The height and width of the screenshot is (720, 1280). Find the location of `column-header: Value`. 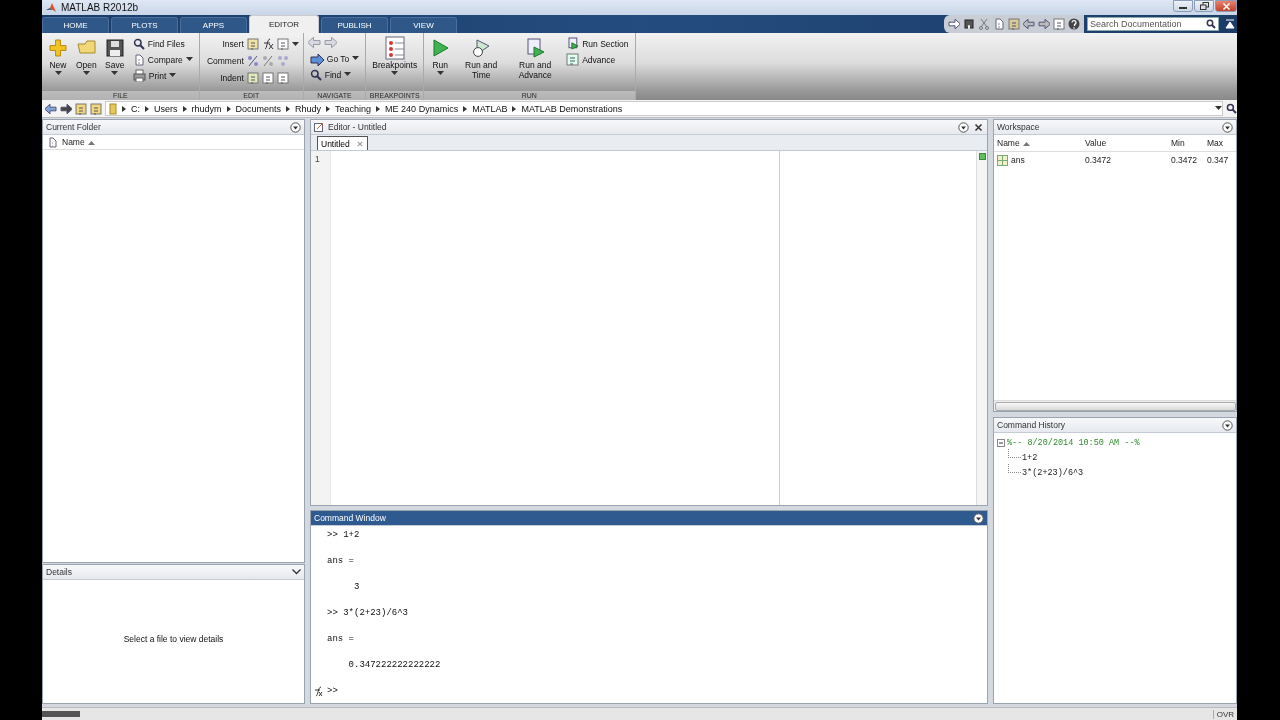

column-header: Value is located at coordinates (1125, 143).